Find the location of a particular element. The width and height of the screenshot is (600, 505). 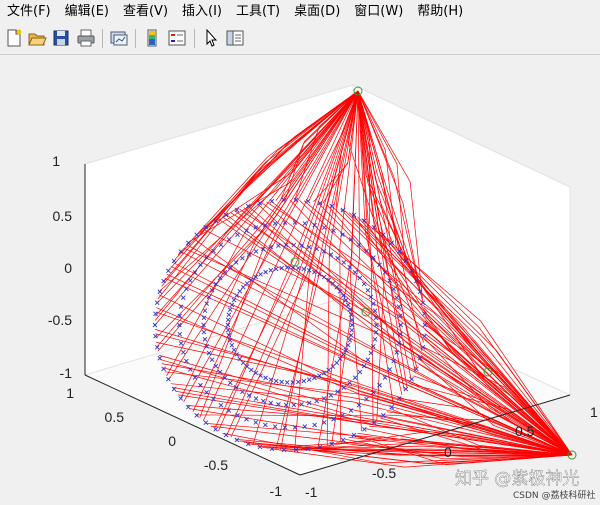

y-tick-label: -0.5 is located at coordinates (216, 465).